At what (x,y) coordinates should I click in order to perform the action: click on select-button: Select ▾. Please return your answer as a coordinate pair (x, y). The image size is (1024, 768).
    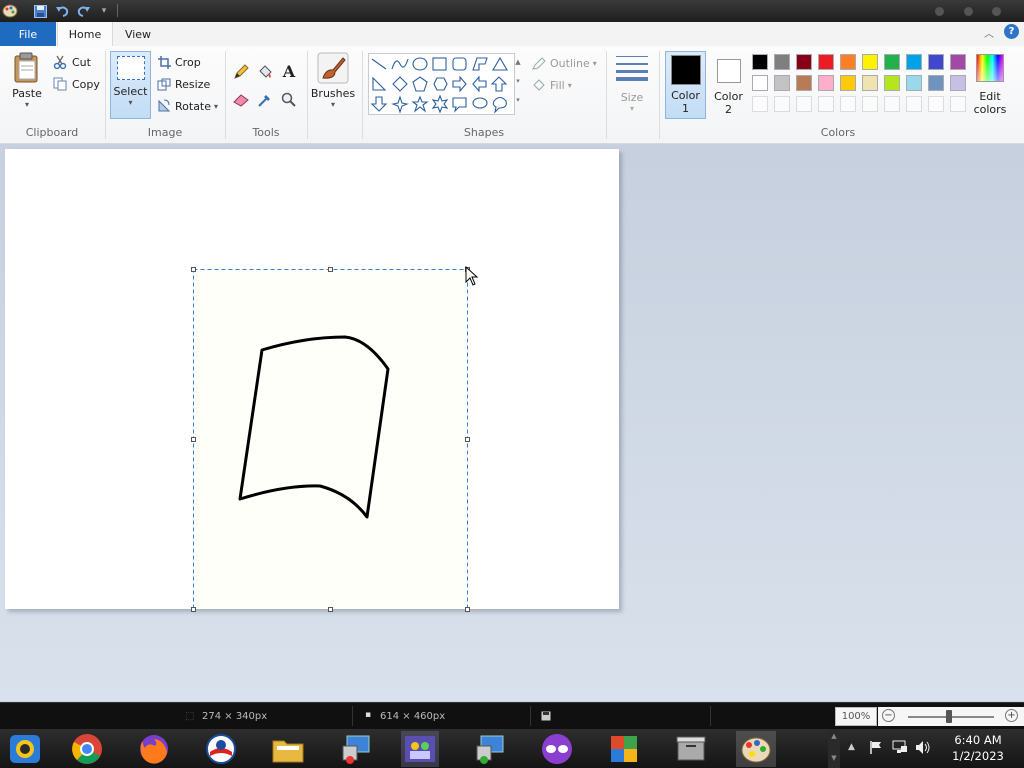
    Looking at the image, I should click on (130, 85).